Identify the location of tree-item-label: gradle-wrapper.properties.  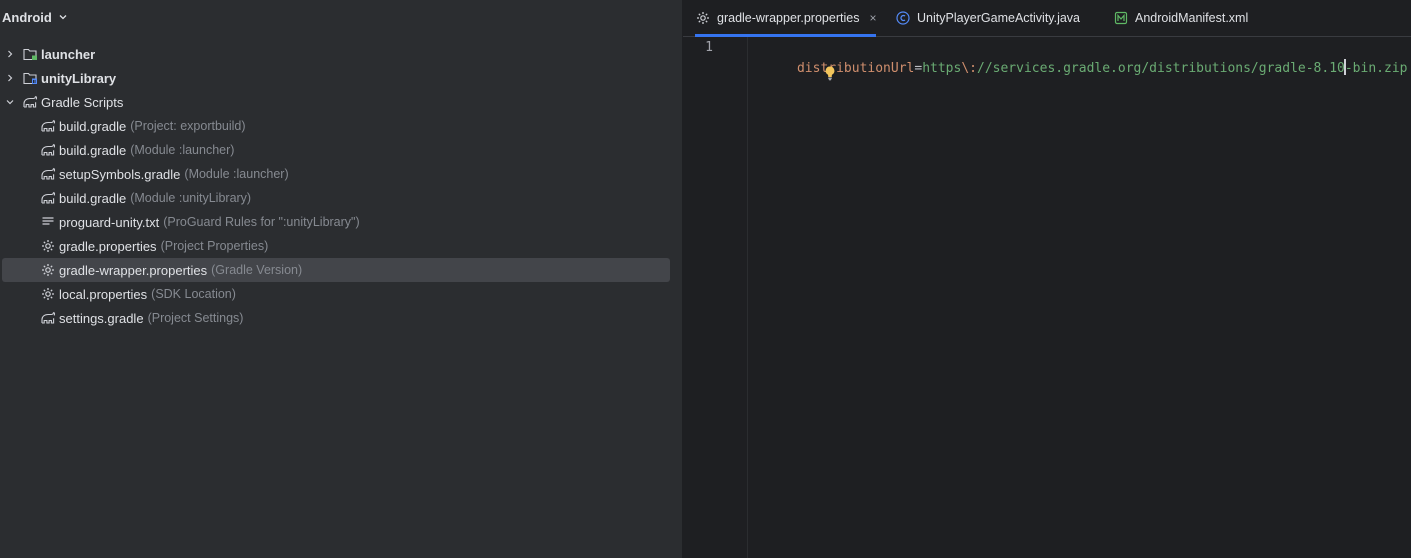
(133, 270).